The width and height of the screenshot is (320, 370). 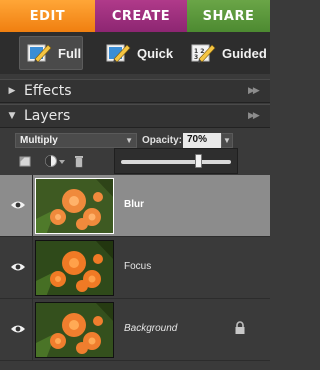 What do you see at coordinates (70, 53) in the screenshot?
I see `mode-full-label: Full` at bounding box center [70, 53].